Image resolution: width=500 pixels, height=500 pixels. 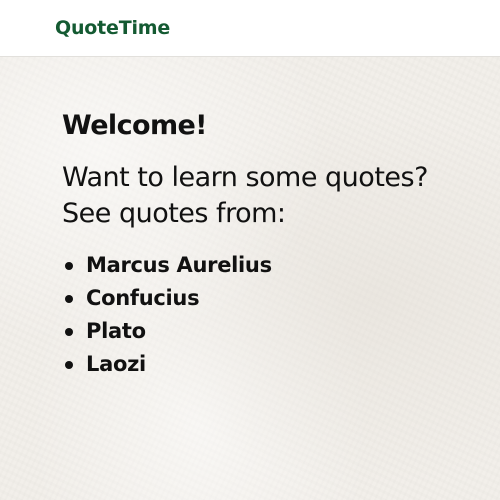 What do you see at coordinates (245, 177) in the screenshot?
I see `intro-line-1: Want to learn some quotes?` at bounding box center [245, 177].